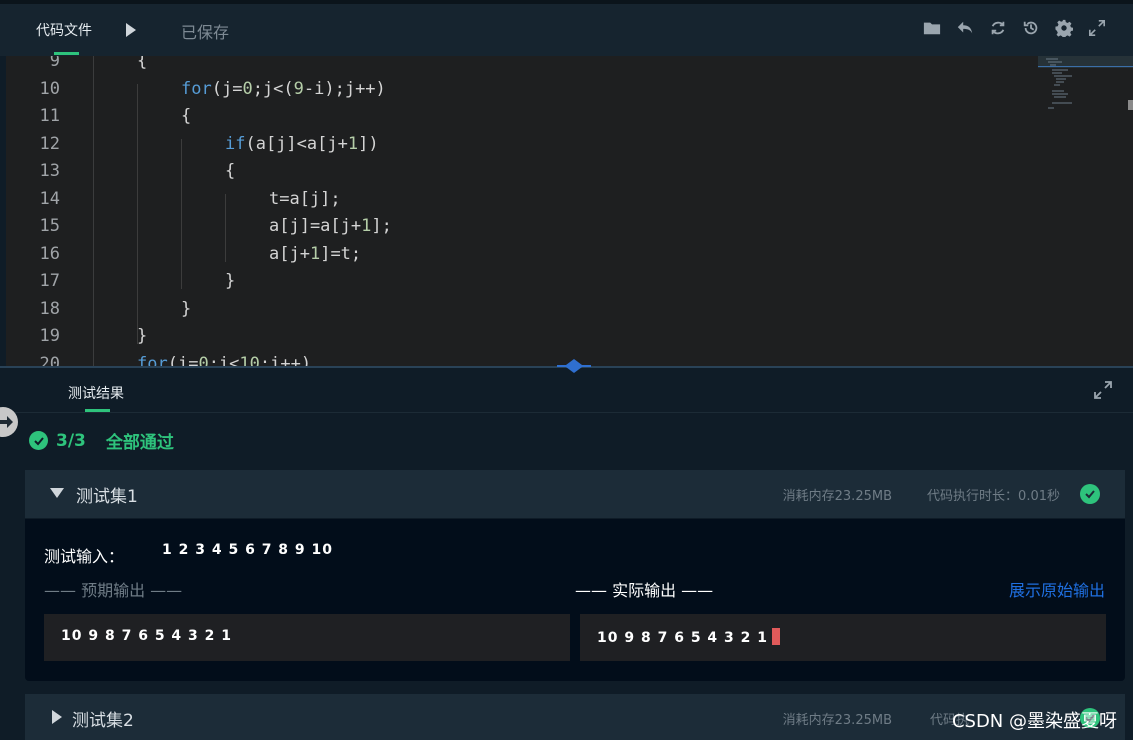 The height and width of the screenshot is (740, 1133). I want to click on test-set-header: 测试集1 消耗内存23.25MB 代码执行时长：0.01秒, so click(575, 494).